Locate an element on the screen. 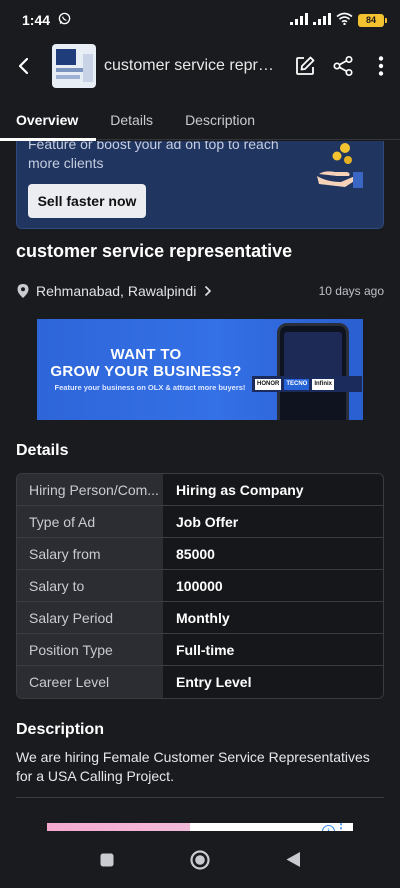  banner-line1: WANT TO is located at coordinates (146, 354).